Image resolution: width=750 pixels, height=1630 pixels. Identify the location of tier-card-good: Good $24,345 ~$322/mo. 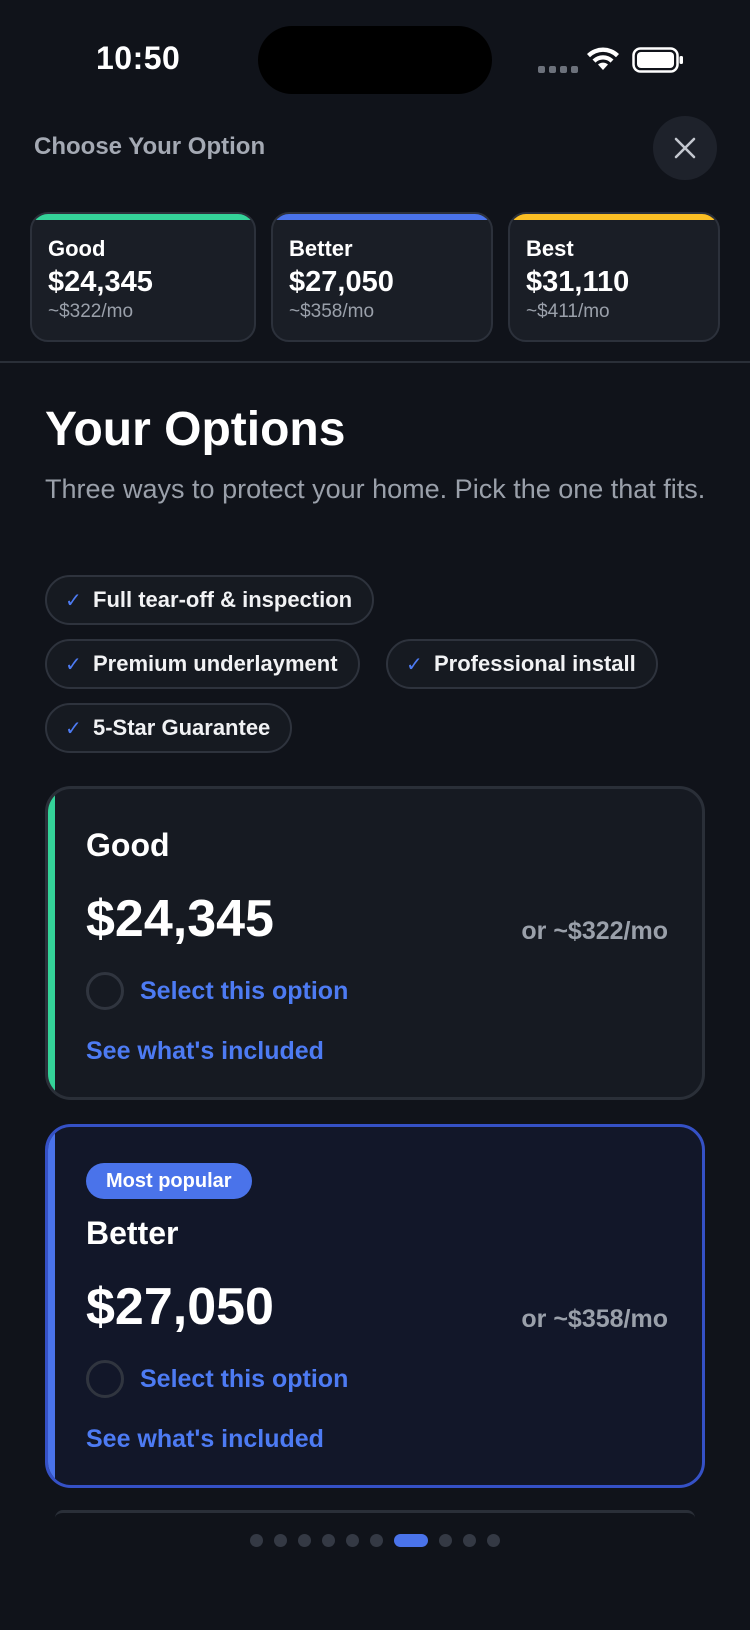
(143, 277).